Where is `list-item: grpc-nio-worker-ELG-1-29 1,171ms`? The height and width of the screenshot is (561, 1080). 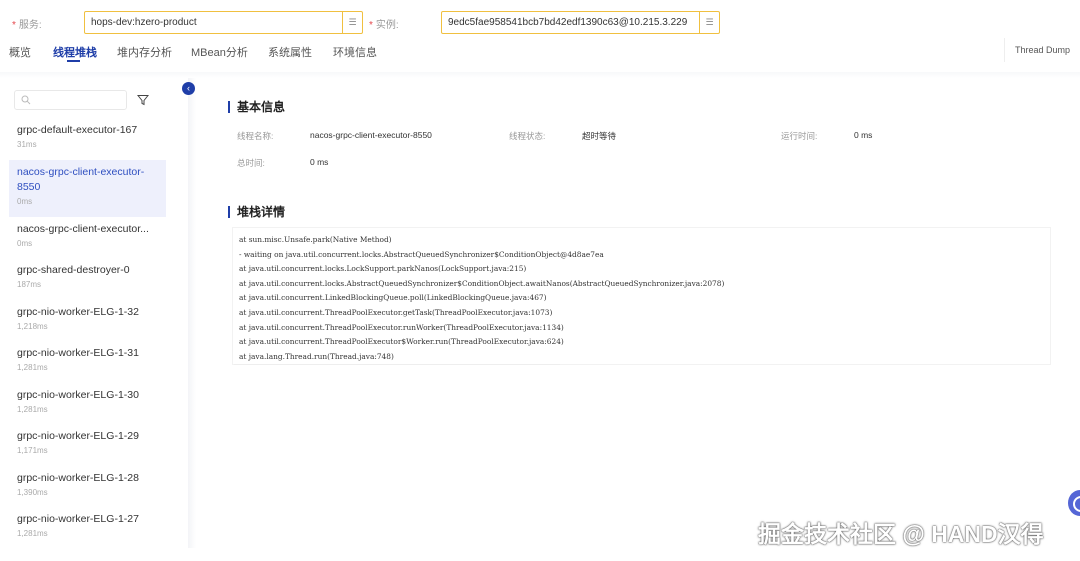 list-item: grpc-nio-worker-ELG-1-29 1,171ms is located at coordinates (87, 445).